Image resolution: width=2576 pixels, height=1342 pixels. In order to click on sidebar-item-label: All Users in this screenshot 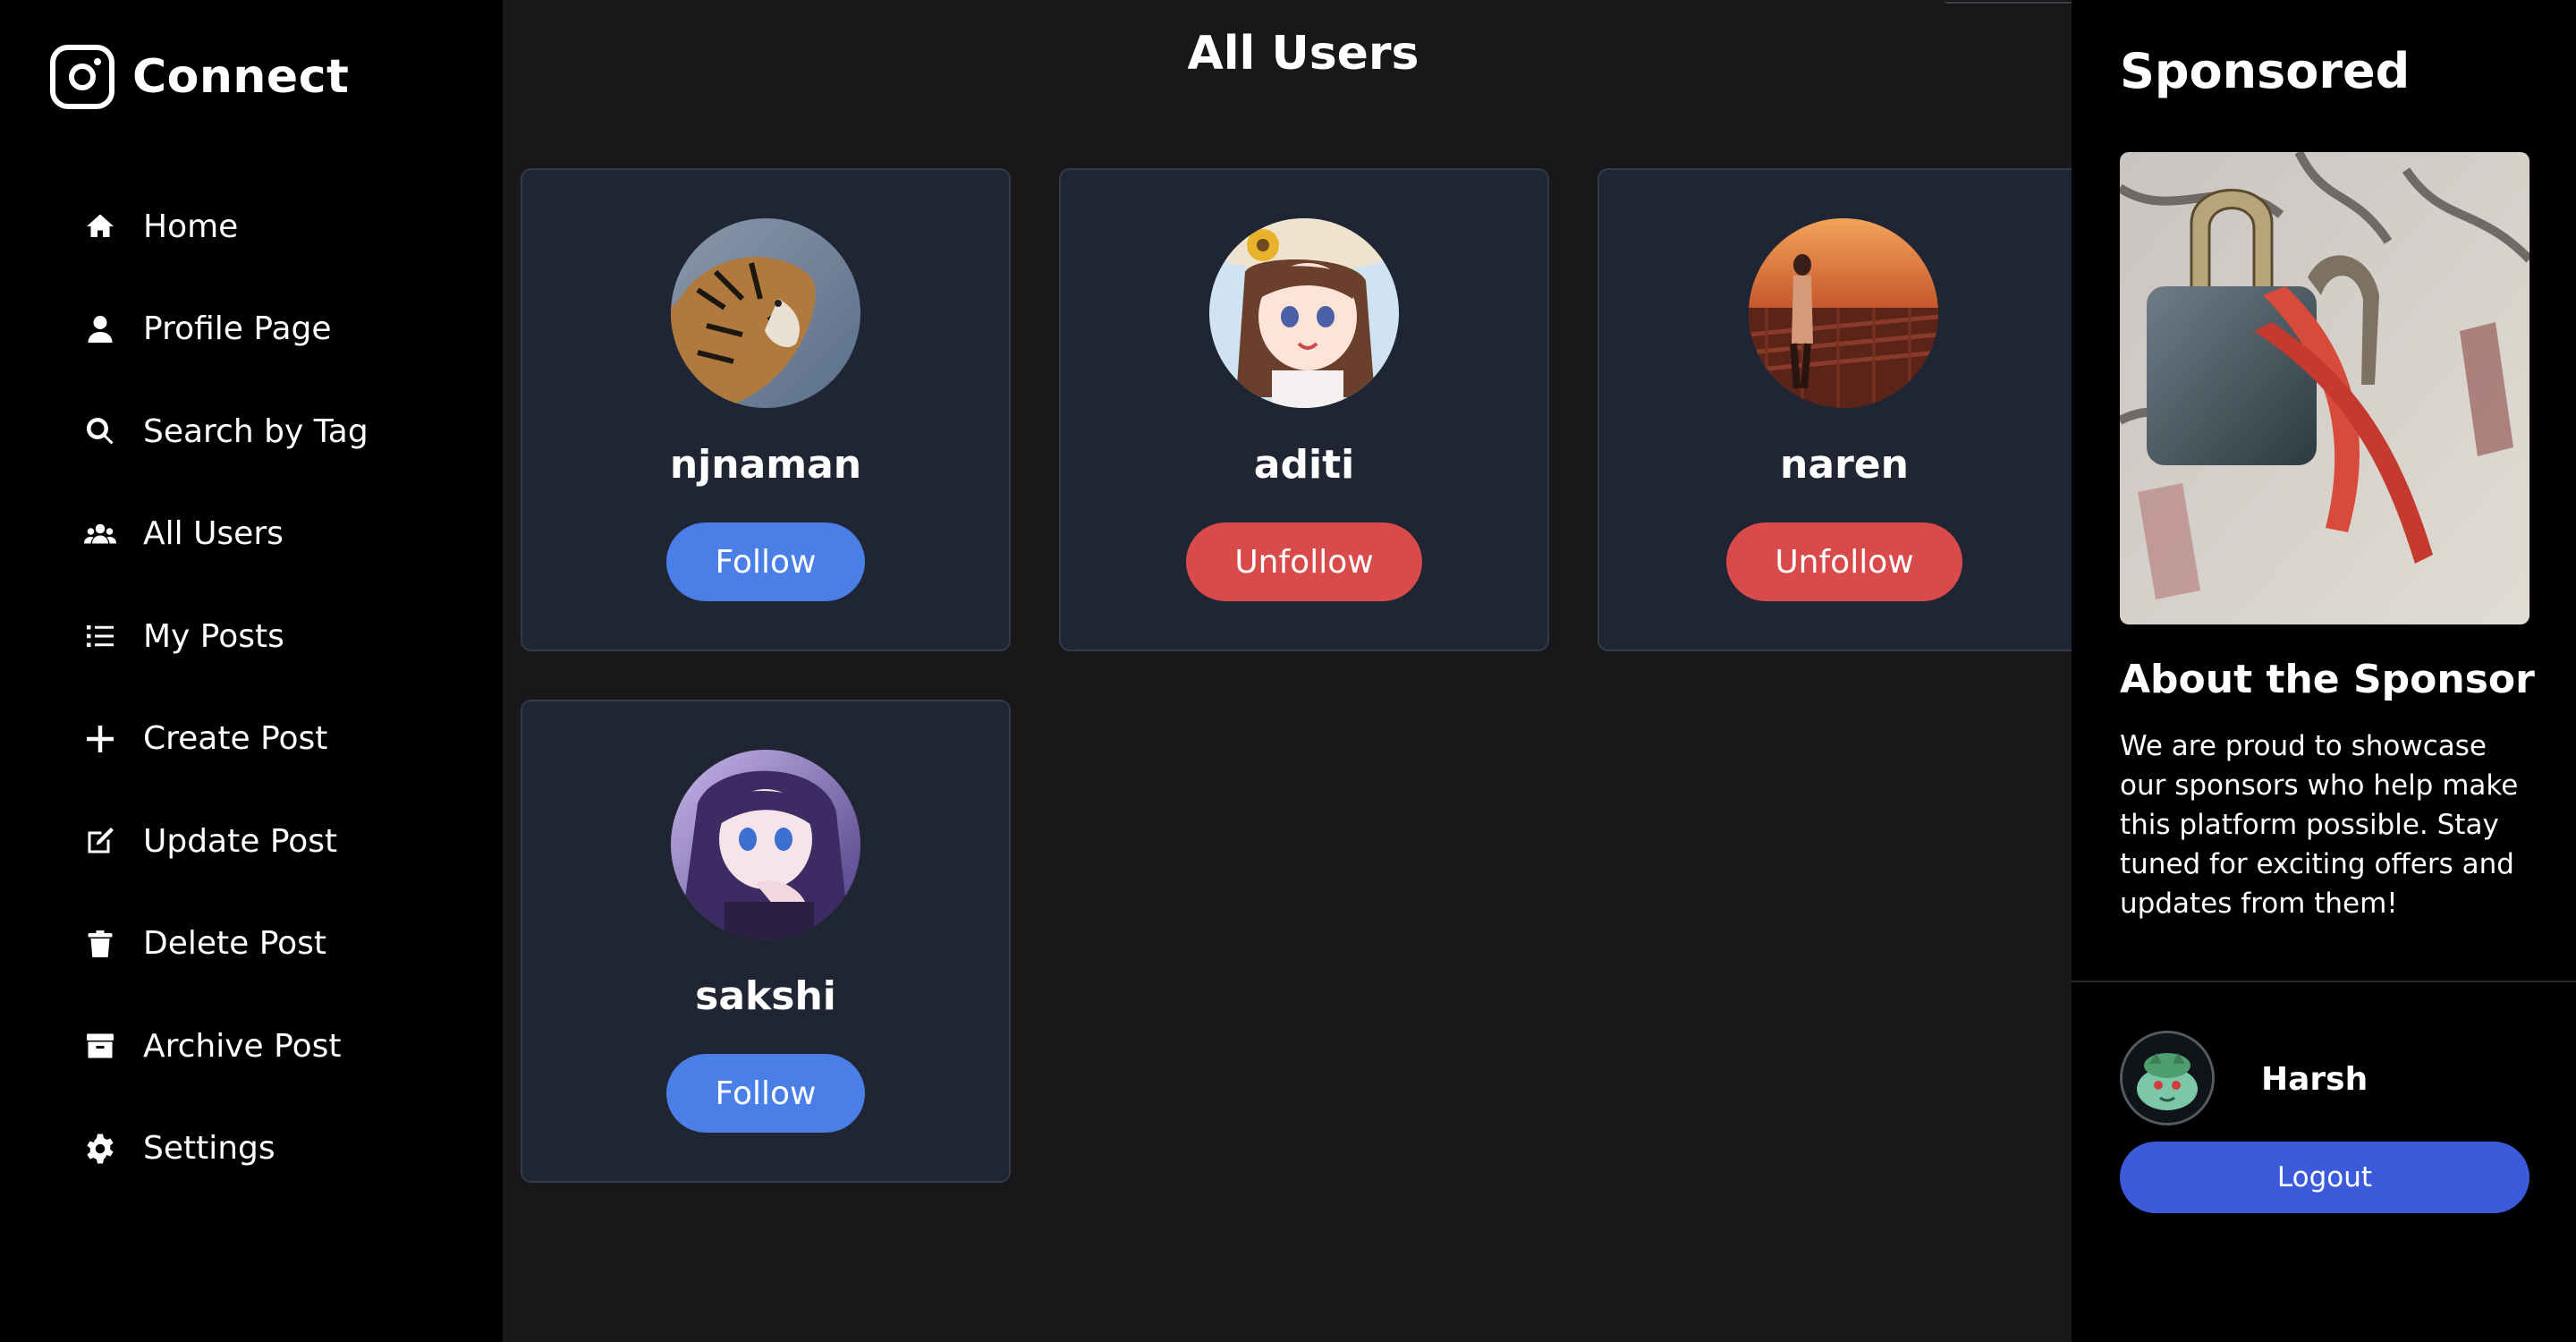, I will do `click(213, 534)`.